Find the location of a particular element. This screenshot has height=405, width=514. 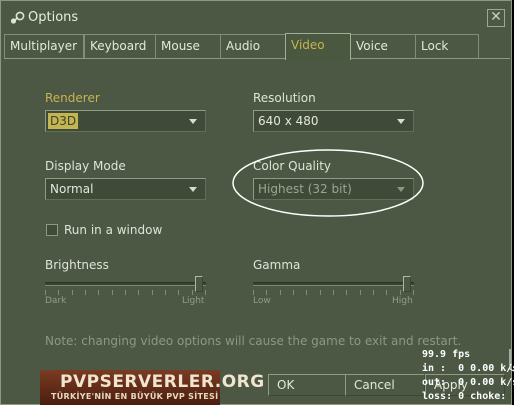

gamma-max-label: High is located at coordinates (402, 301).